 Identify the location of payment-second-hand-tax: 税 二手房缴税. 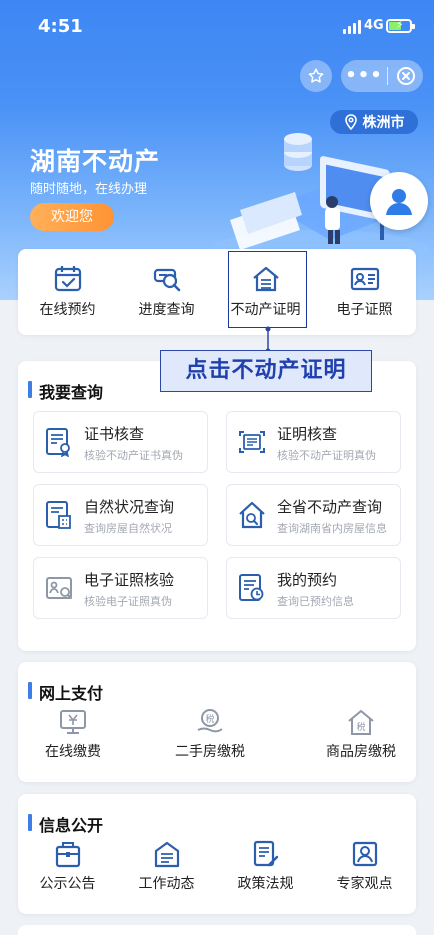
(210, 737).